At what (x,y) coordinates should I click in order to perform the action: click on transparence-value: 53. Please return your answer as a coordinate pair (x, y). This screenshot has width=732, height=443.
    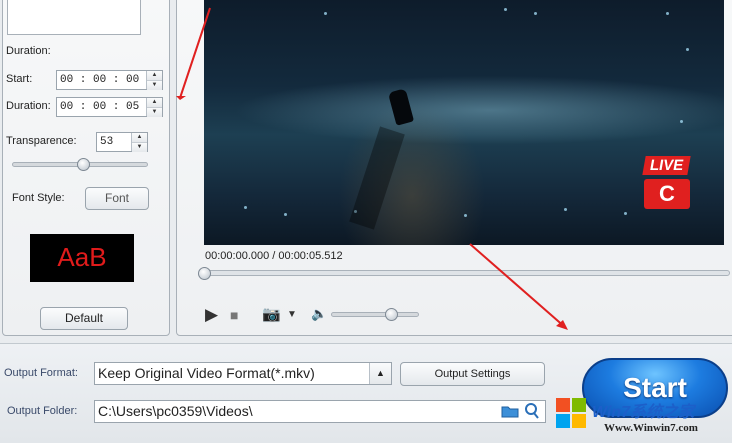
    Looking at the image, I should click on (114, 142).